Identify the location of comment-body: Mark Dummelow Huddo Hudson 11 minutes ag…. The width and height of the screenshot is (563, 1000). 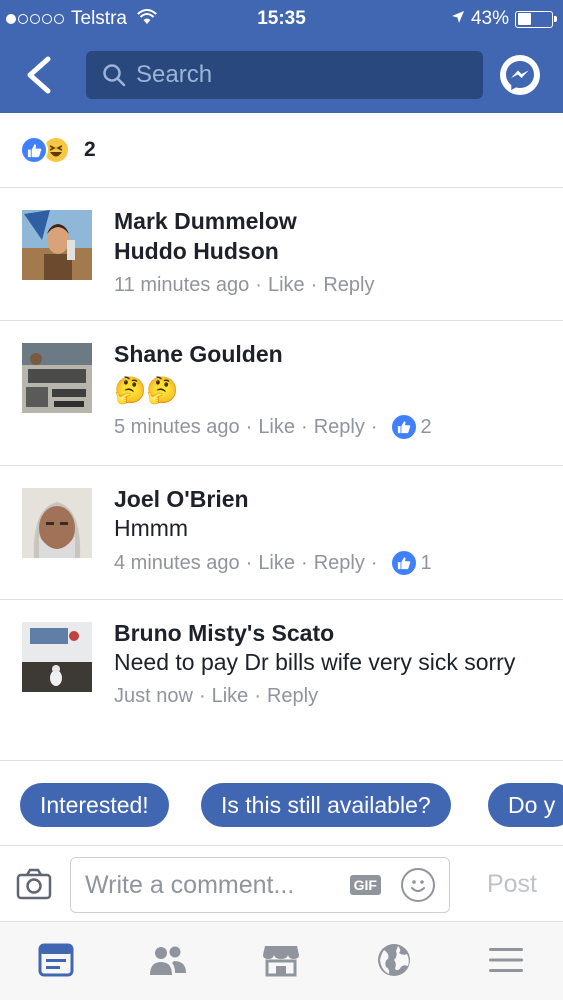
(328, 252).